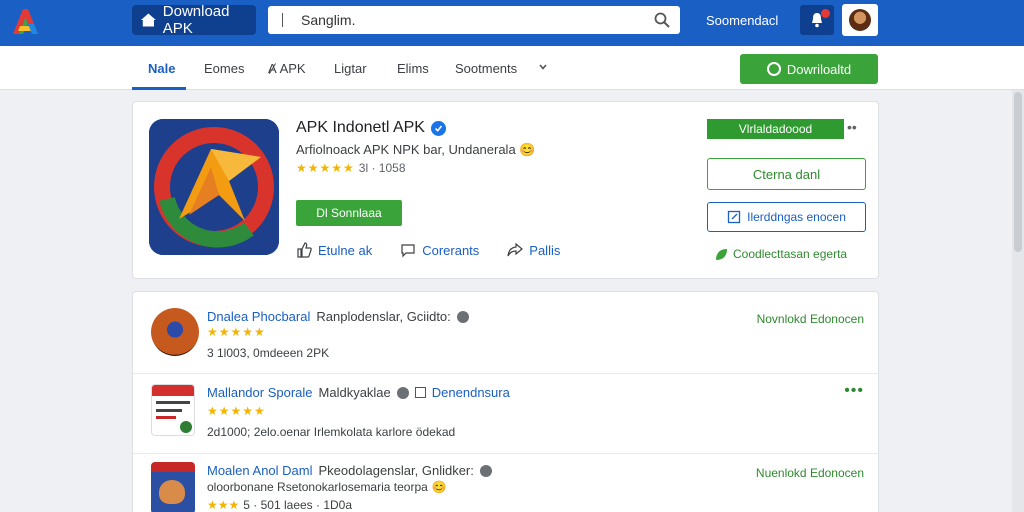  What do you see at coordinates (159, 88) in the screenshot?
I see `active-tab-indicator` at bounding box center [159, 88].